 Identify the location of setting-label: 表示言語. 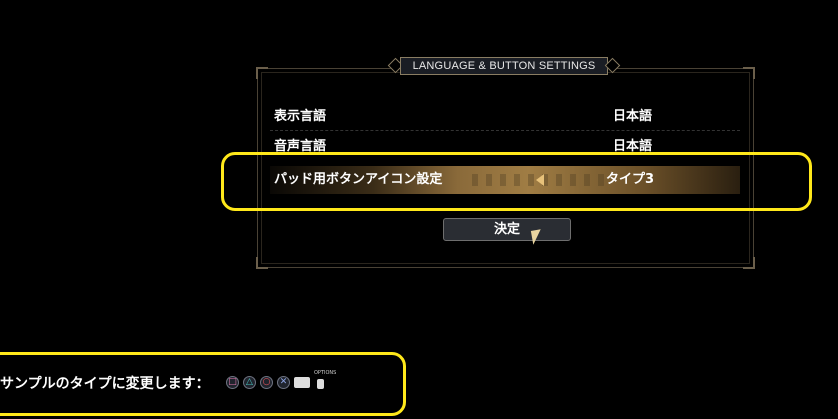
(300, 116).